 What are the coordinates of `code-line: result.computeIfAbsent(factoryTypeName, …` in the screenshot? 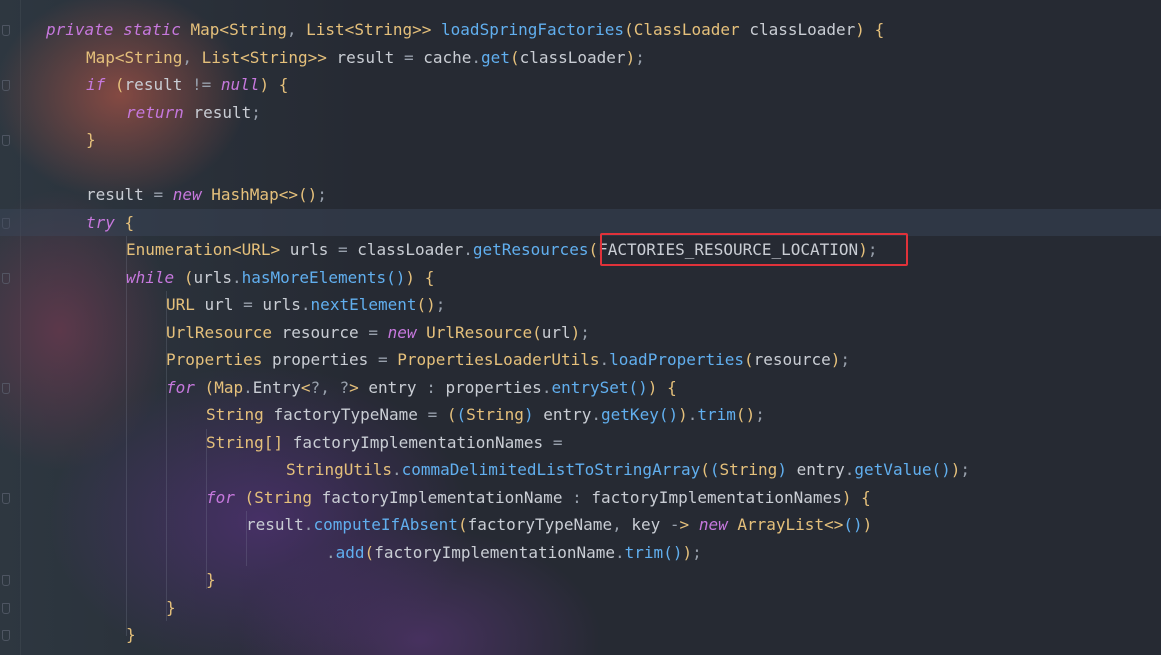 It's located at (559, 524).